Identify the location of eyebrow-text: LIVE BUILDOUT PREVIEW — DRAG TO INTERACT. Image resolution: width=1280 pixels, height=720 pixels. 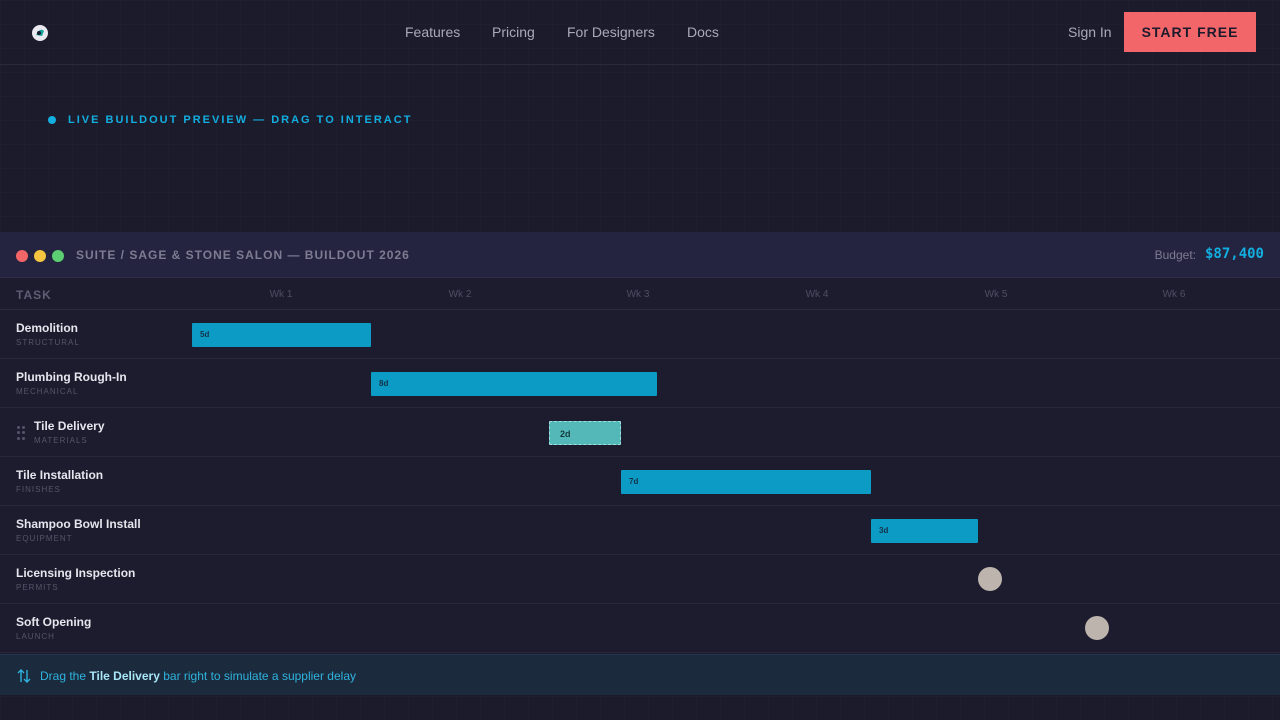
(240, 120).